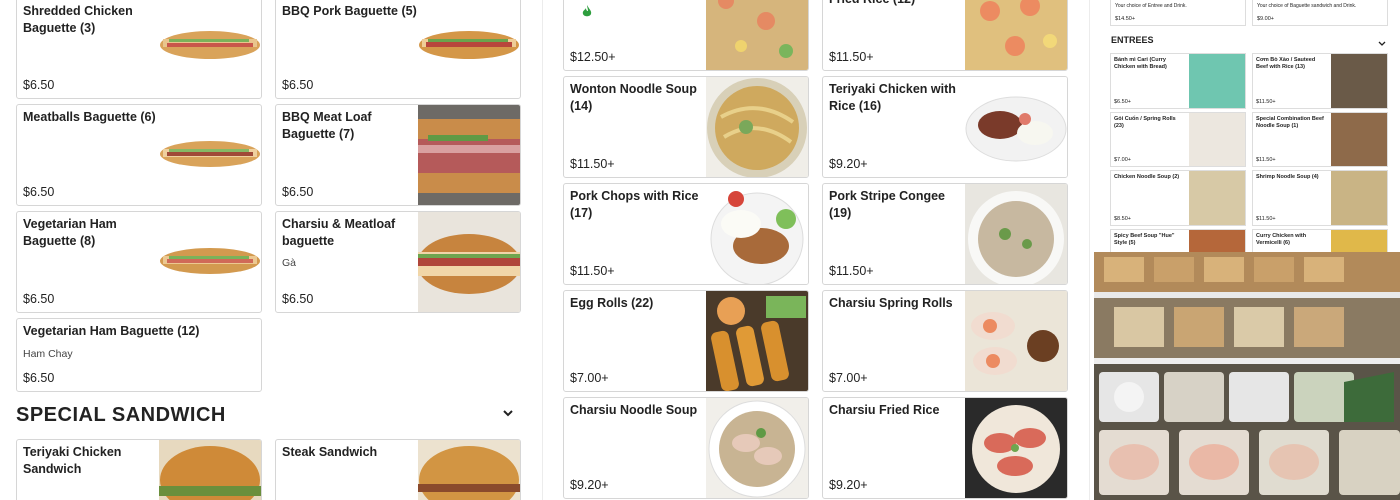 Image resolution: width=1400 pixels, height=500 pixels. I want to click on menu-item-card: $12.50+, so click(686, 35).